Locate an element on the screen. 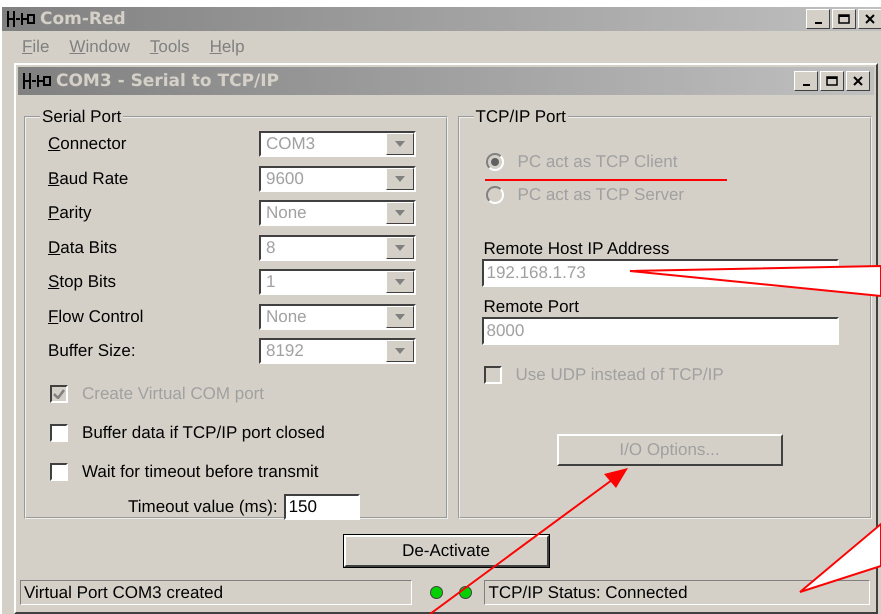 The image size is (881, 614). field-label: Connector is located at coordinates (88, 144).